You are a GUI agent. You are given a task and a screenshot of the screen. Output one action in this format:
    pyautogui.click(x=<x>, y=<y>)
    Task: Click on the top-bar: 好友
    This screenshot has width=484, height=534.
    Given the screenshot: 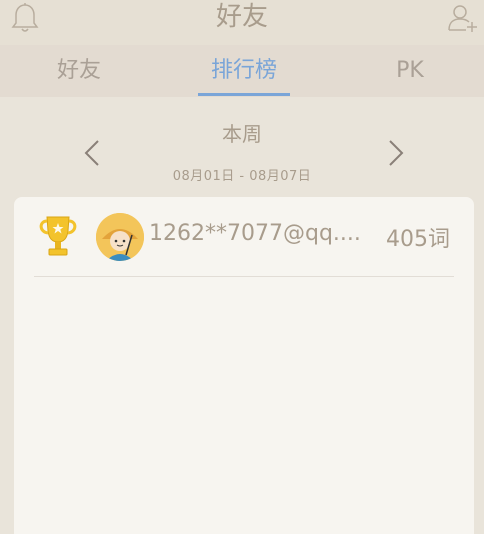 What is the action you would take?
    pyautogui.click(x=242, y=22)
    